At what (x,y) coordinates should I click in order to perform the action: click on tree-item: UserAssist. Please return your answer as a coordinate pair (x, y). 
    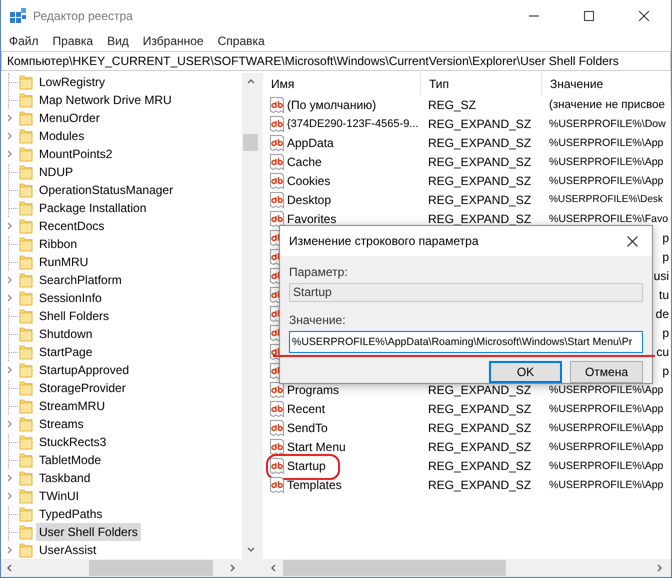
    Looking at the image, I should click on (68, 550).